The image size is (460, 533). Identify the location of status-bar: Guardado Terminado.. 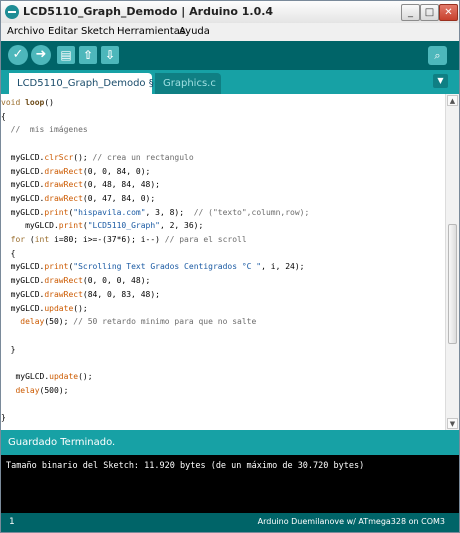
(230, 442).